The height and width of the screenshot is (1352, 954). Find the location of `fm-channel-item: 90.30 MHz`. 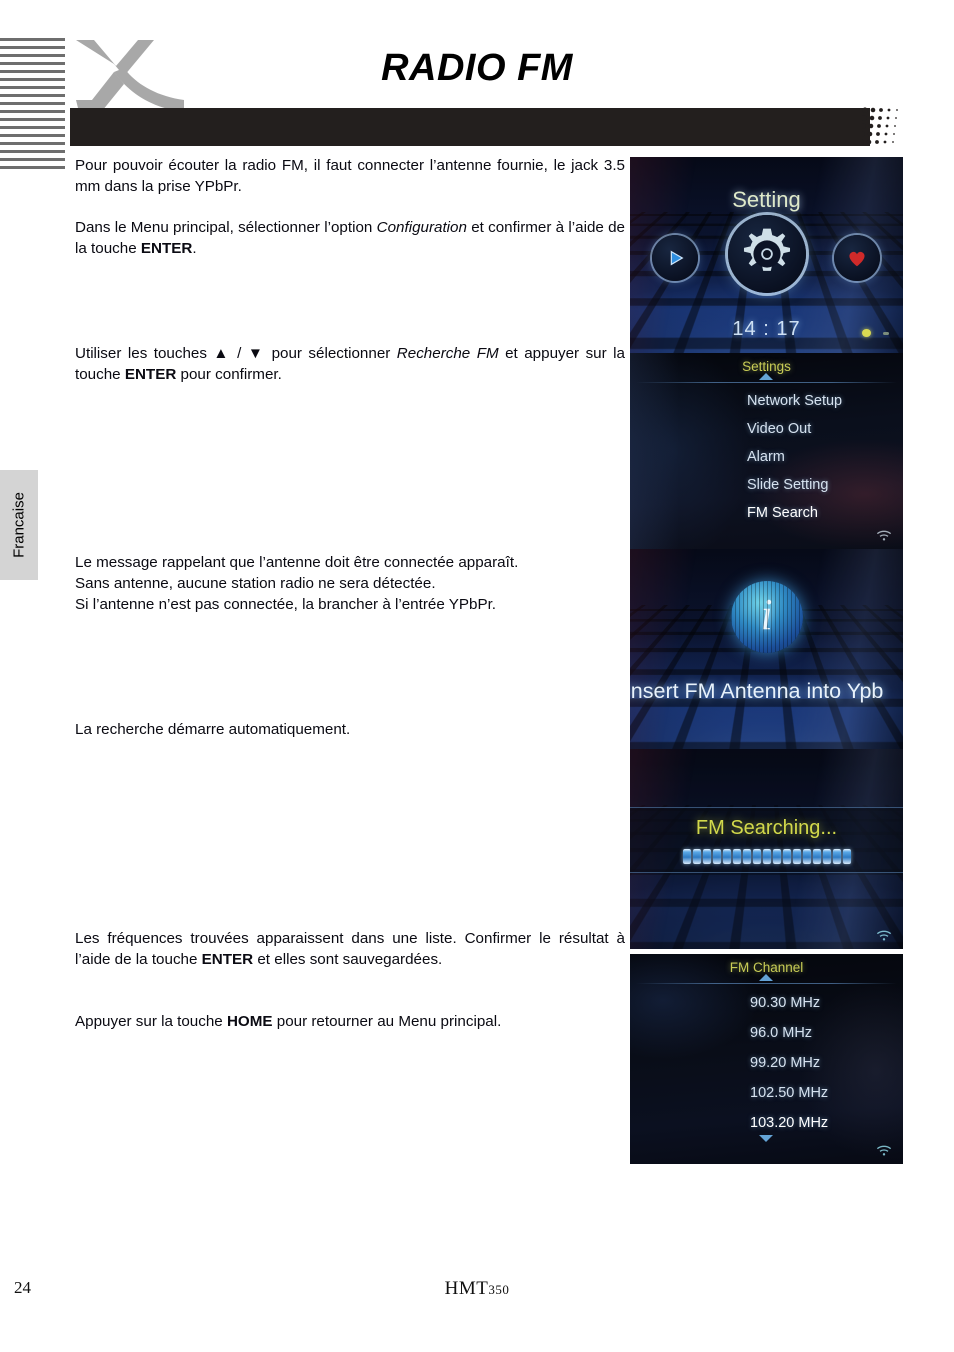

fm-channel-item: 90.30 MHz is located at coordinates (766, 1003).